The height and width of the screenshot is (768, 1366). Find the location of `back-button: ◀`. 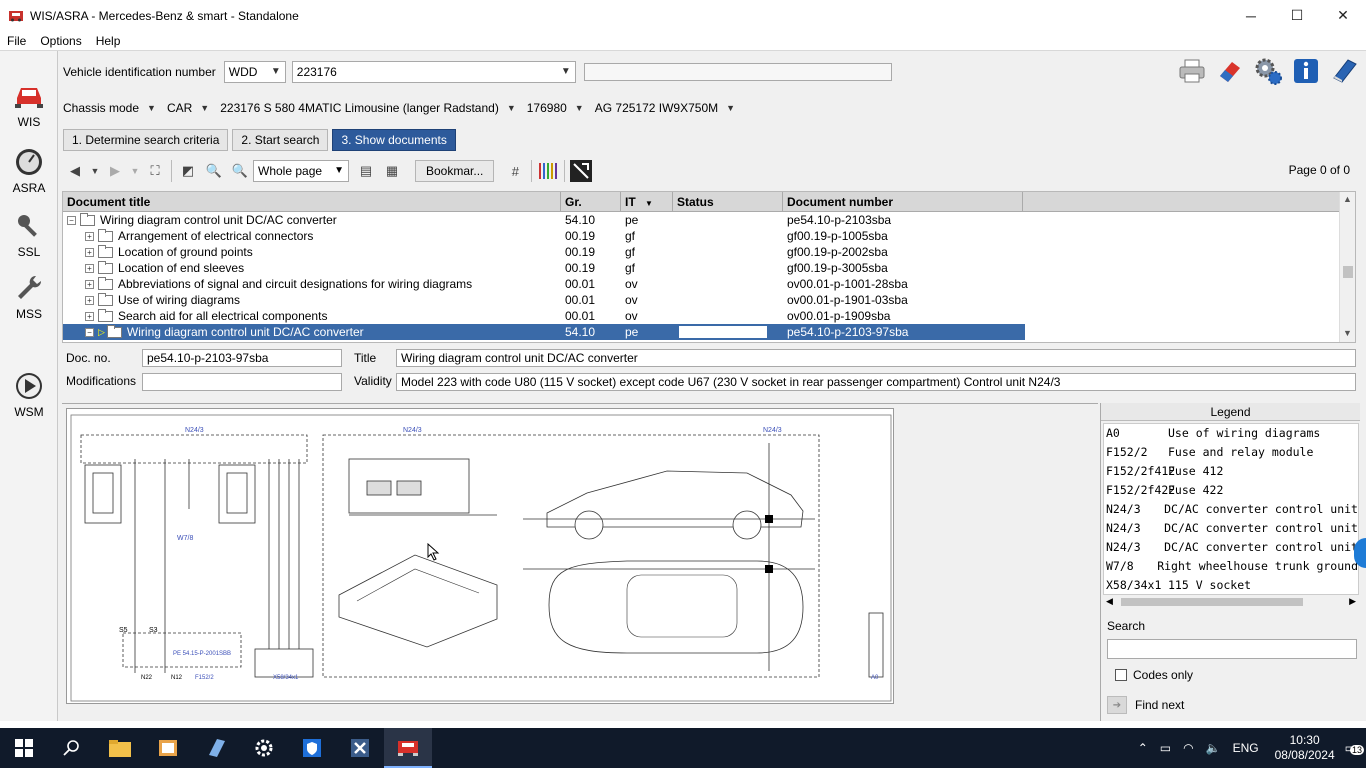

back-button: ◀ is located at coordinates (75, 171).